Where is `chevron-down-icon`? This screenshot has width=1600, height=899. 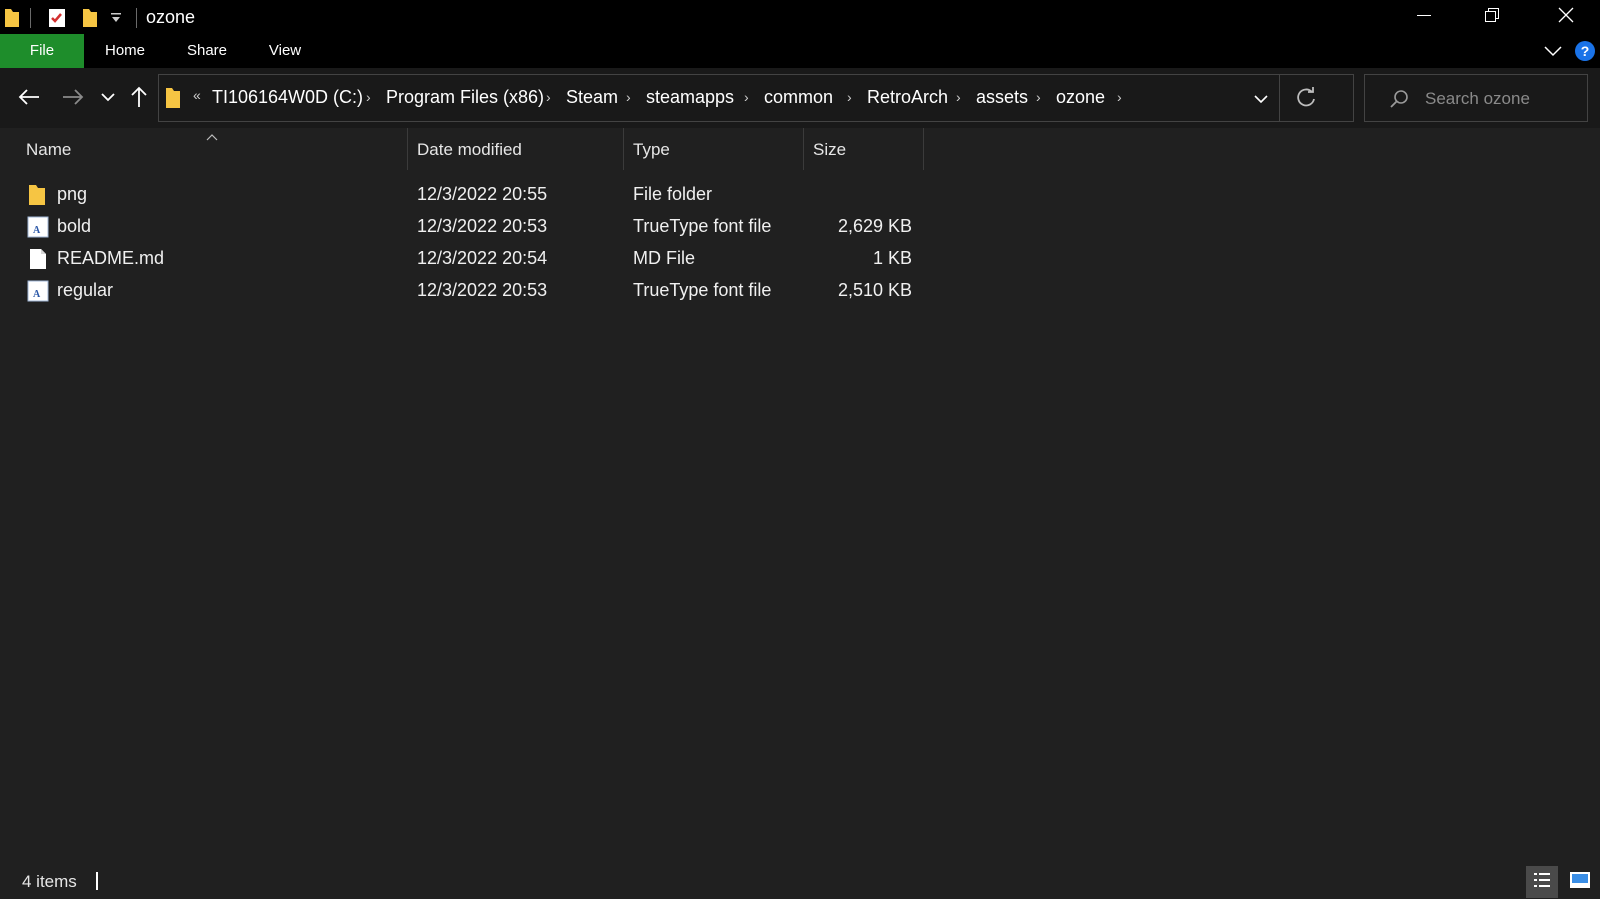 chevron-down-icon is located at coordinates (108, 99).